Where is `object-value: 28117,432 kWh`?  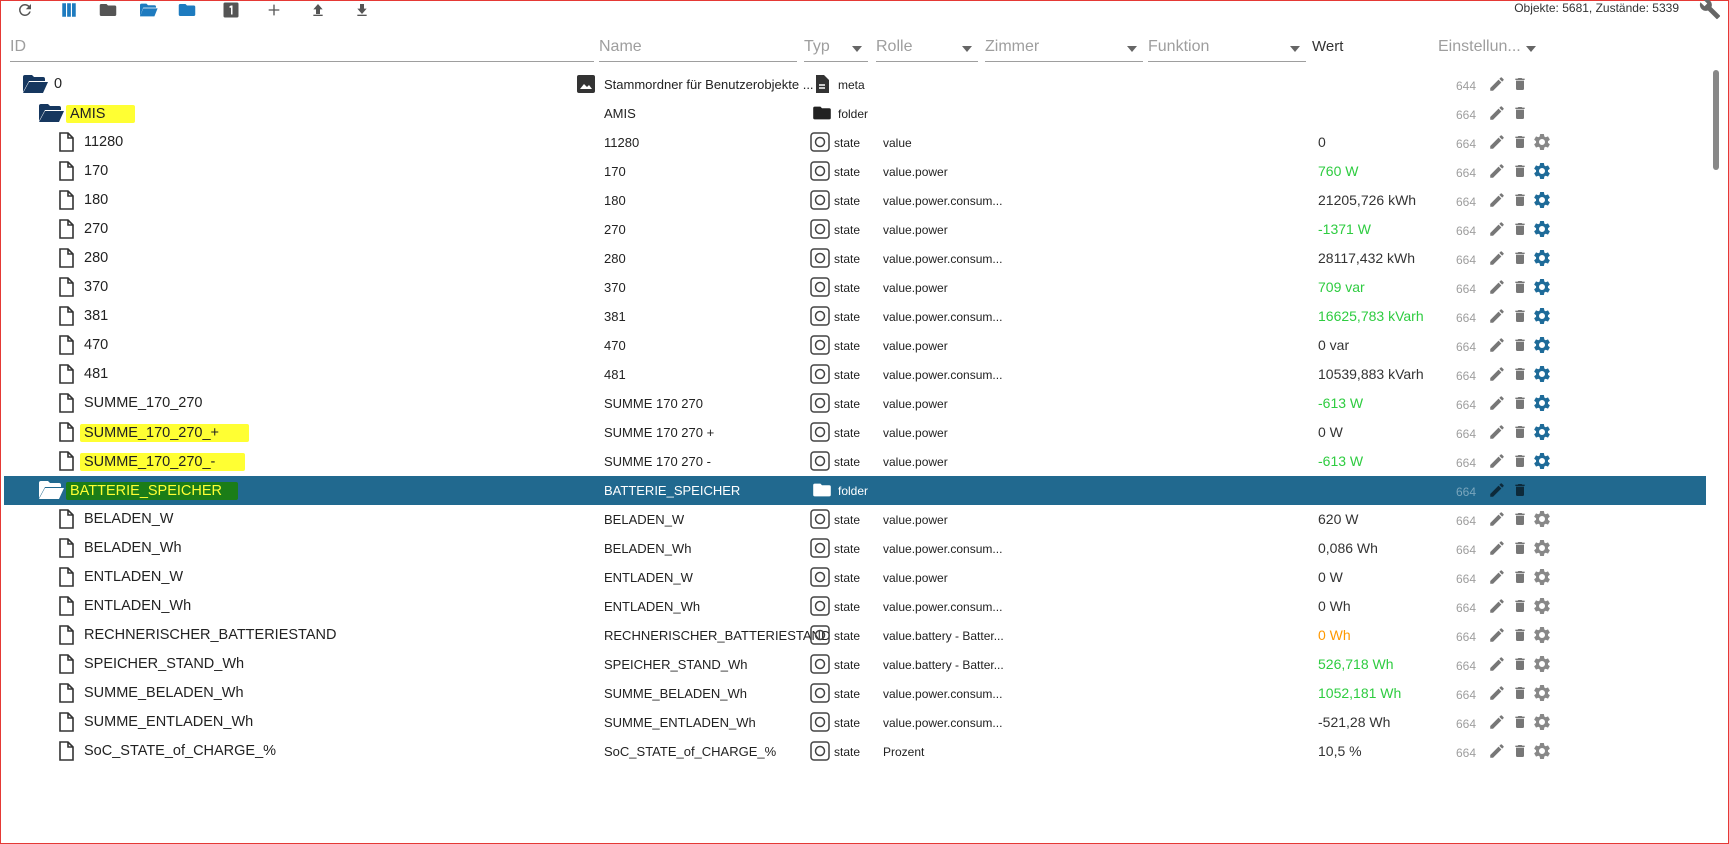 object-value: 28117,432 kWh is located at coordinates (1366, 258).